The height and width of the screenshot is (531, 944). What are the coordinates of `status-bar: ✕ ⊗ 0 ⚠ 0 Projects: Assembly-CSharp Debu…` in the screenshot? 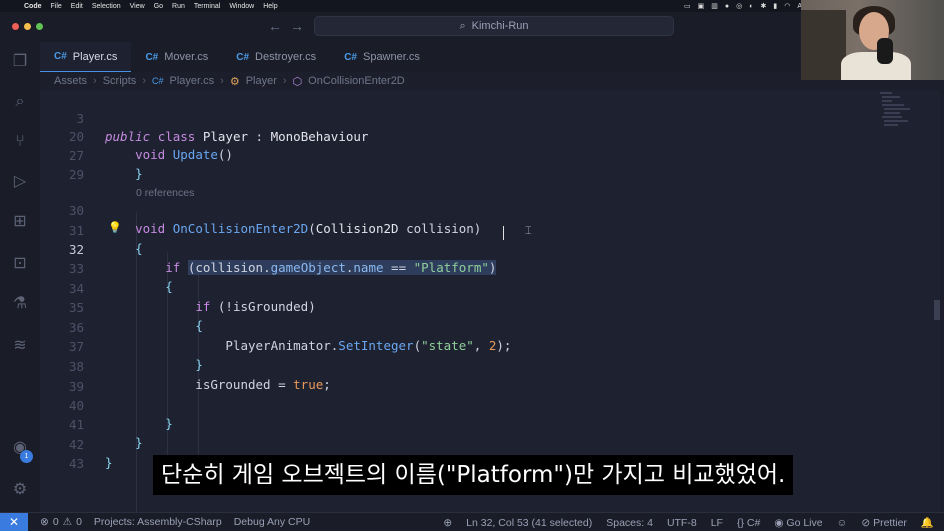 It's located at (472, 521).